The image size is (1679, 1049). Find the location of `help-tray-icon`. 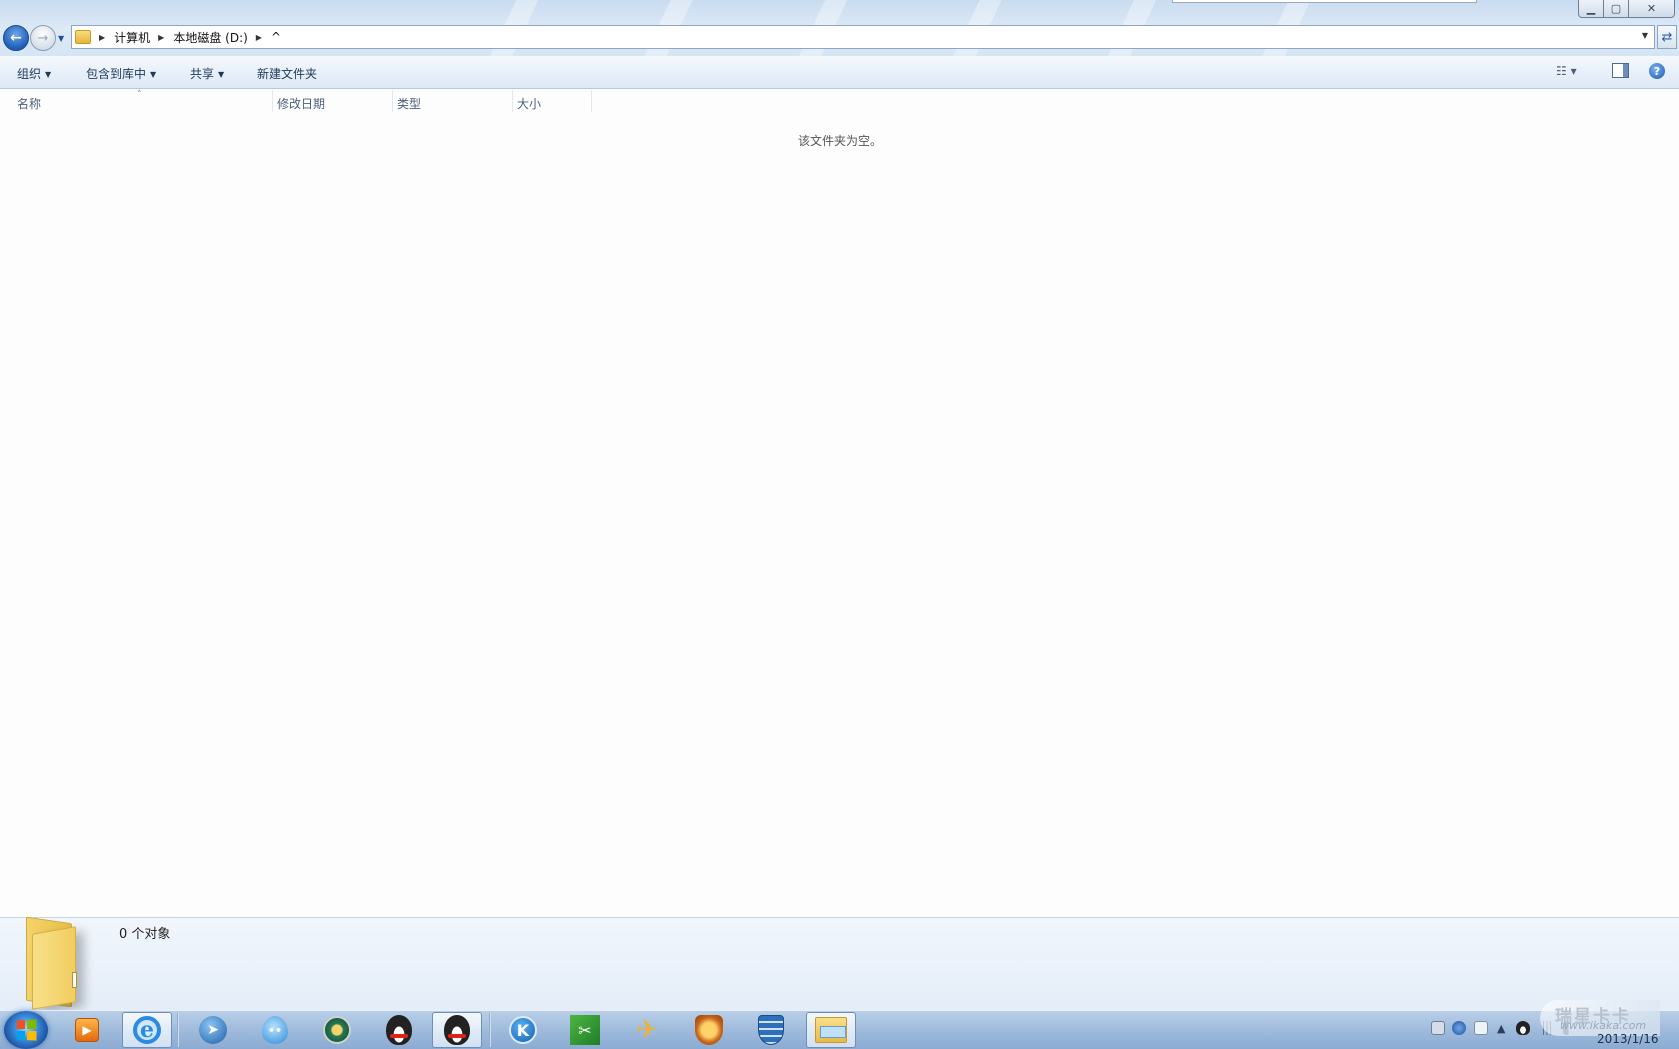

help-tray-icon is located at coordinates (1459, 1028).